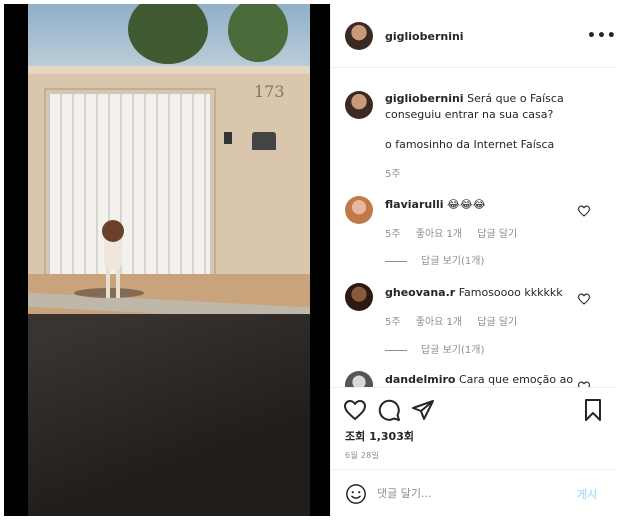  Describe the element at coordinates (269, 91) in the screenshot. I see `house-number: 173` at that location.